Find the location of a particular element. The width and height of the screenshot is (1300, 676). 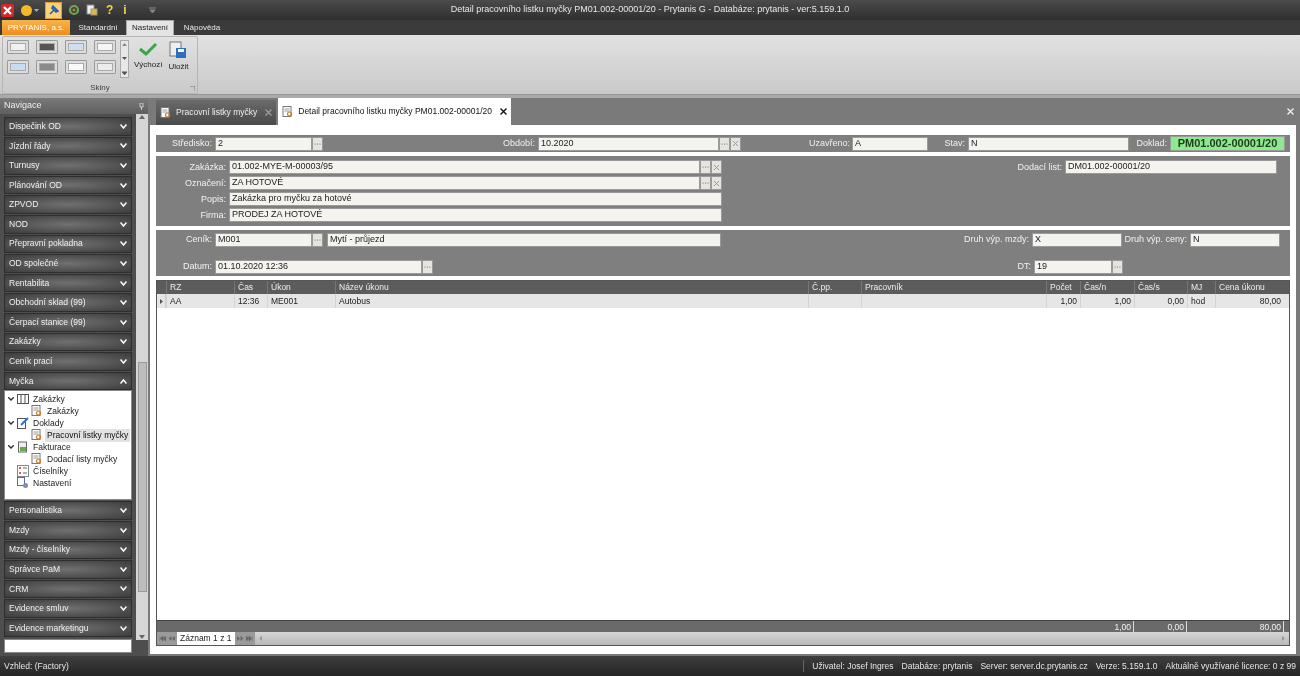

input-field: 10.2020 is located at coordinates (628, 143).